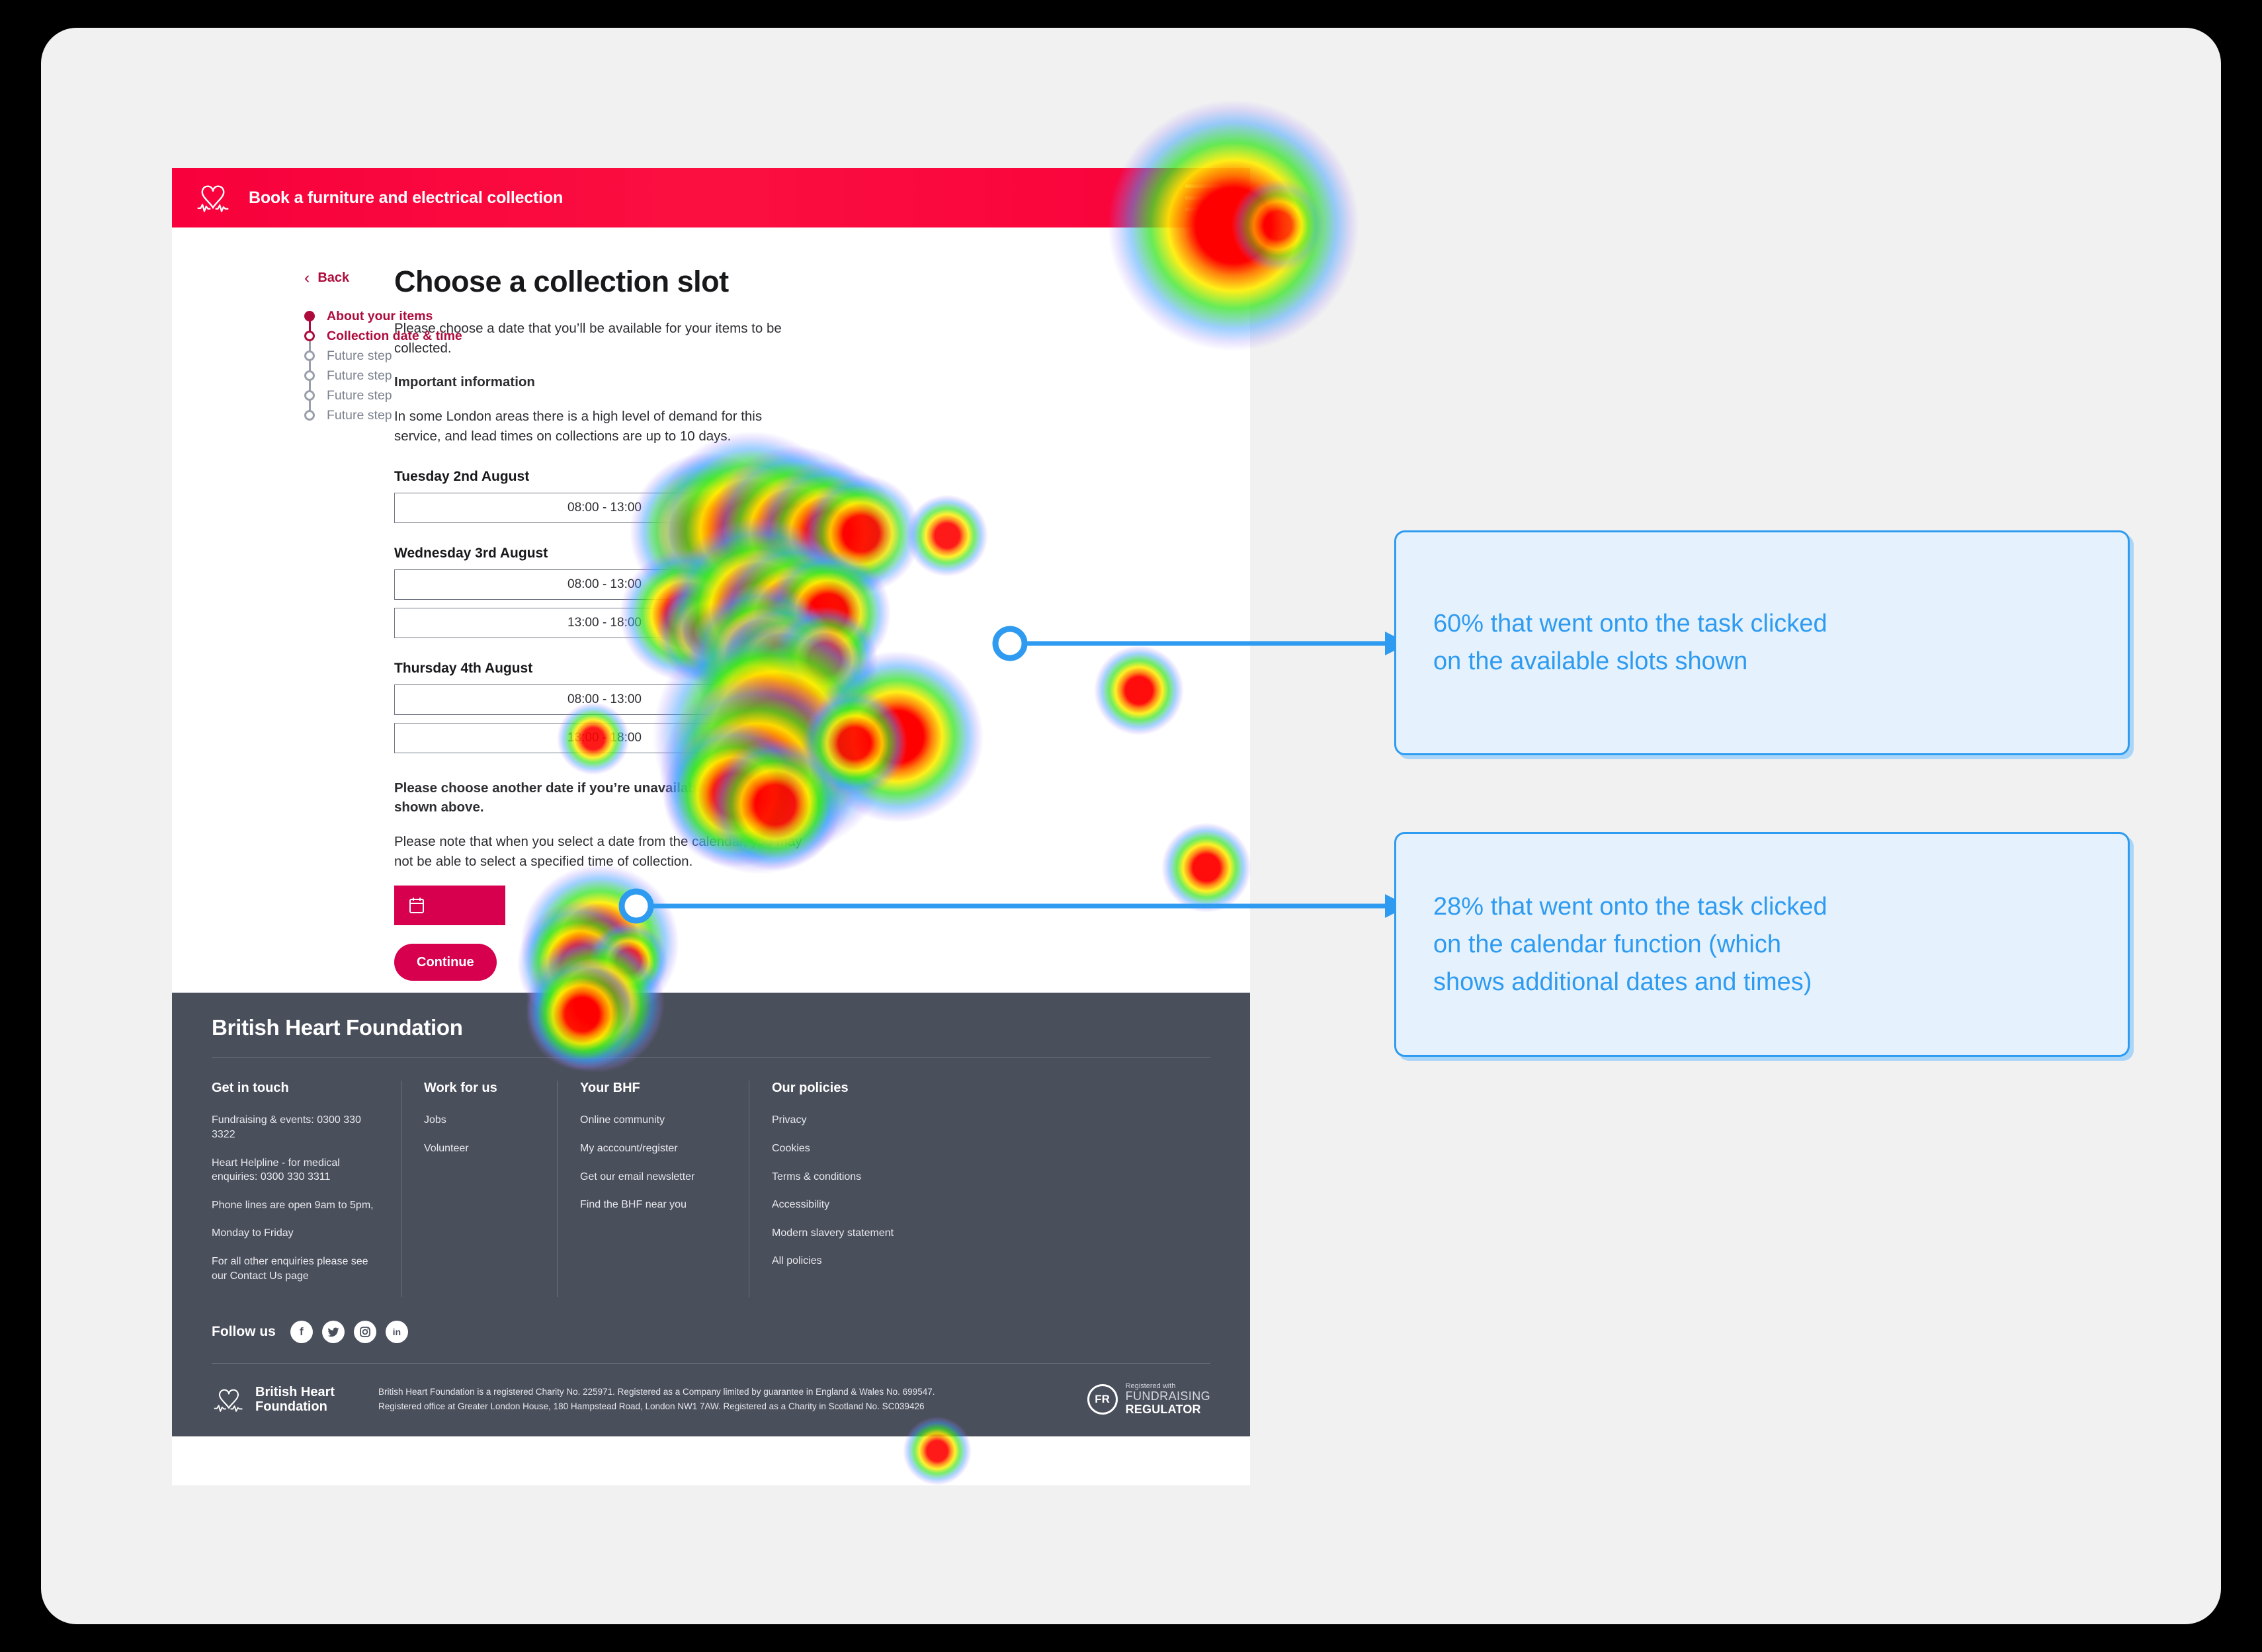 Image resolution: width=2262 pixels, height=1652 pixels. I want to click on callout-2-line1: 28% that went onto the task clicked, so click(1630, 906).